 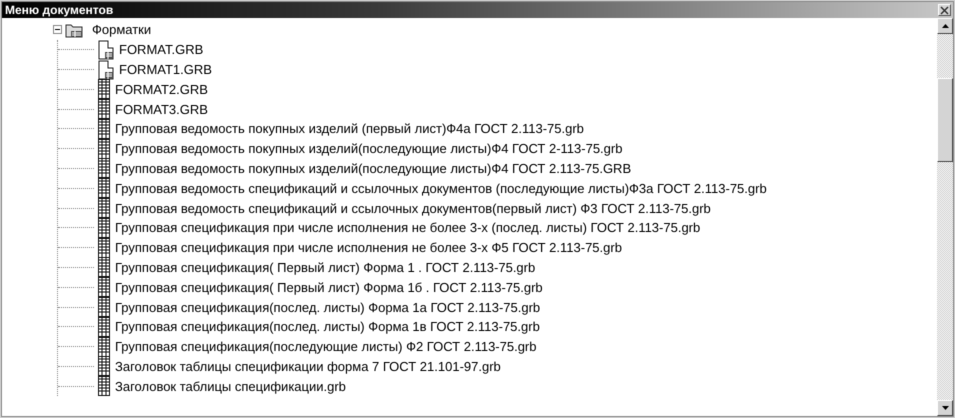 What do you see at coordinates (308, 366) in the screenshot?
I see `tree-item: Заголовок таблицы спецификации форма 7 ГОСТ 21.101-97.grb` at bounding box center [308, 366].